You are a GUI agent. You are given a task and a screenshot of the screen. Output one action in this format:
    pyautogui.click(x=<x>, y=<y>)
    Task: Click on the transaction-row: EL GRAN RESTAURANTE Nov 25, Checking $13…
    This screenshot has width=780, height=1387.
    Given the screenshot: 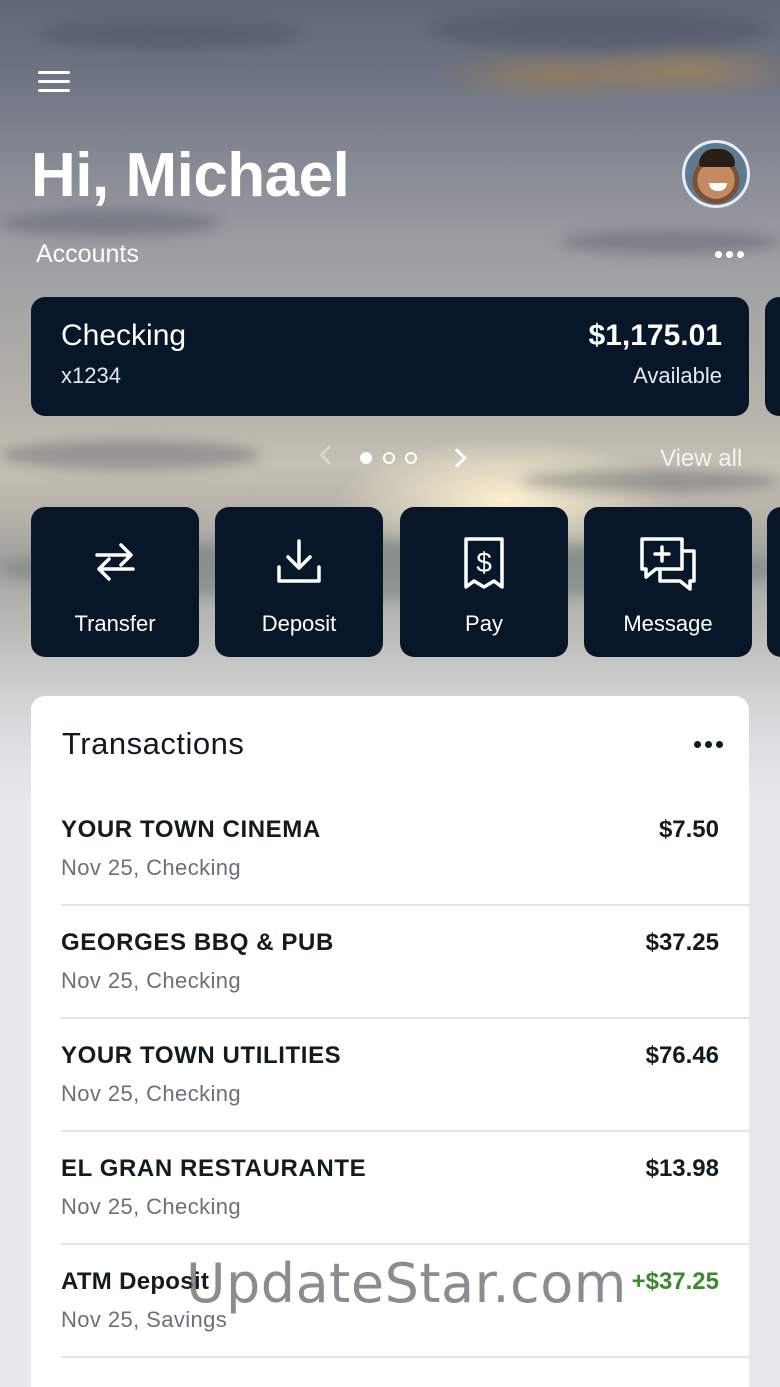 What is the action you would take?
    pyautogui.click(x=405, y=1188)
    